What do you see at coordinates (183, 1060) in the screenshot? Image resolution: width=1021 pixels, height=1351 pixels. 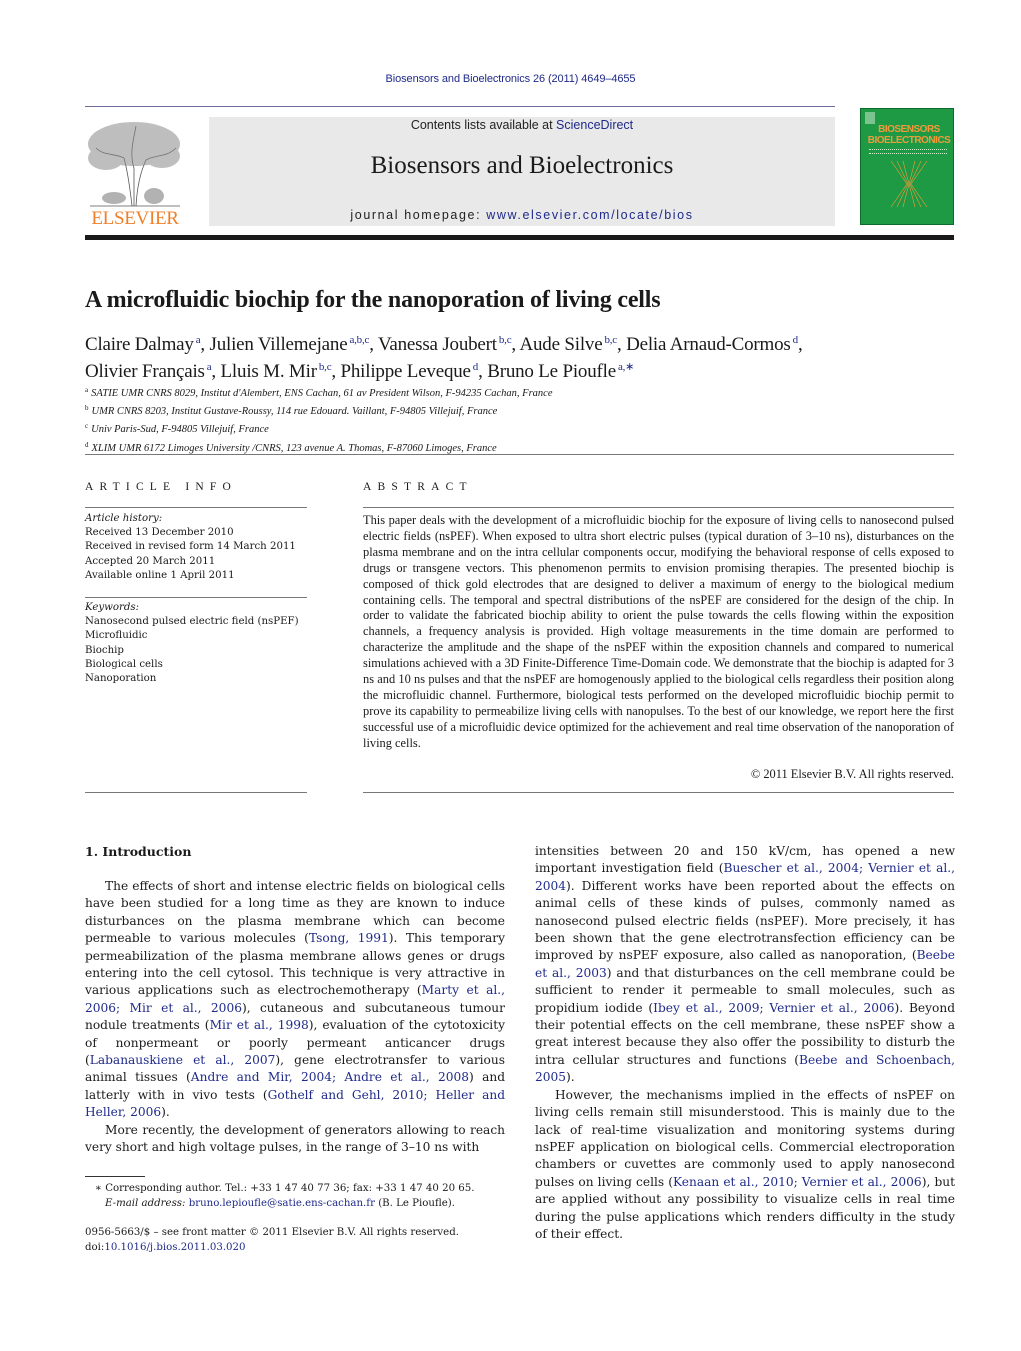 I see `citation-link: Labanauskiene et al., 2007` at bounding box center [183, 1060].